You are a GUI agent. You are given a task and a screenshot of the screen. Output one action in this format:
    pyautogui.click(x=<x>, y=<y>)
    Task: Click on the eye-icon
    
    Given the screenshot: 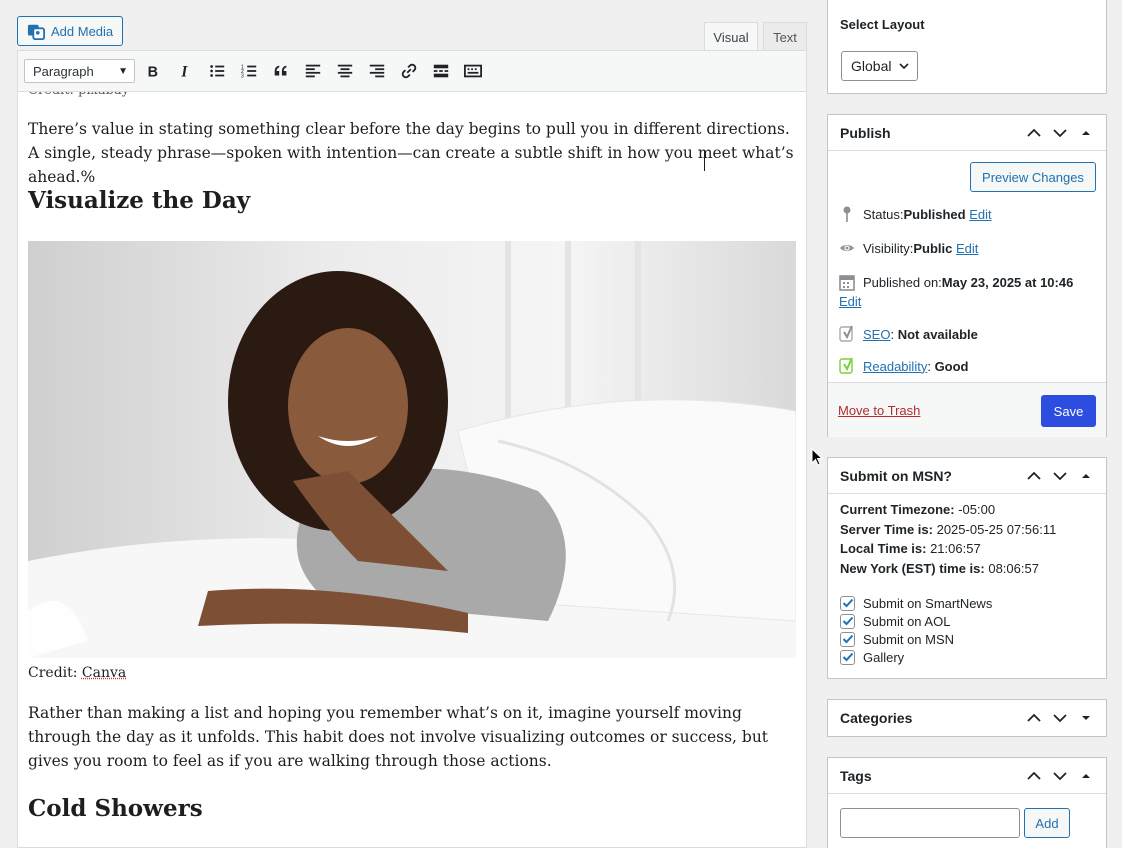 What is the action you would take?
    pyautogui.click(x=847, y=248)
    